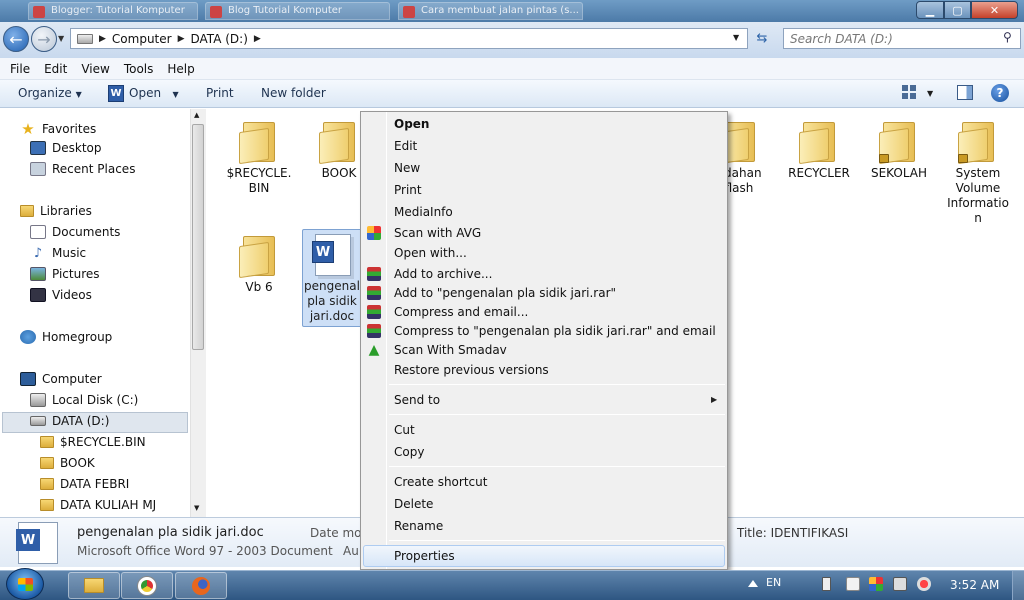  What do you see at coordinates (974, 585) in the screenshot?
I see `clock: 3:52 AM` at bounding box center [974, 585].